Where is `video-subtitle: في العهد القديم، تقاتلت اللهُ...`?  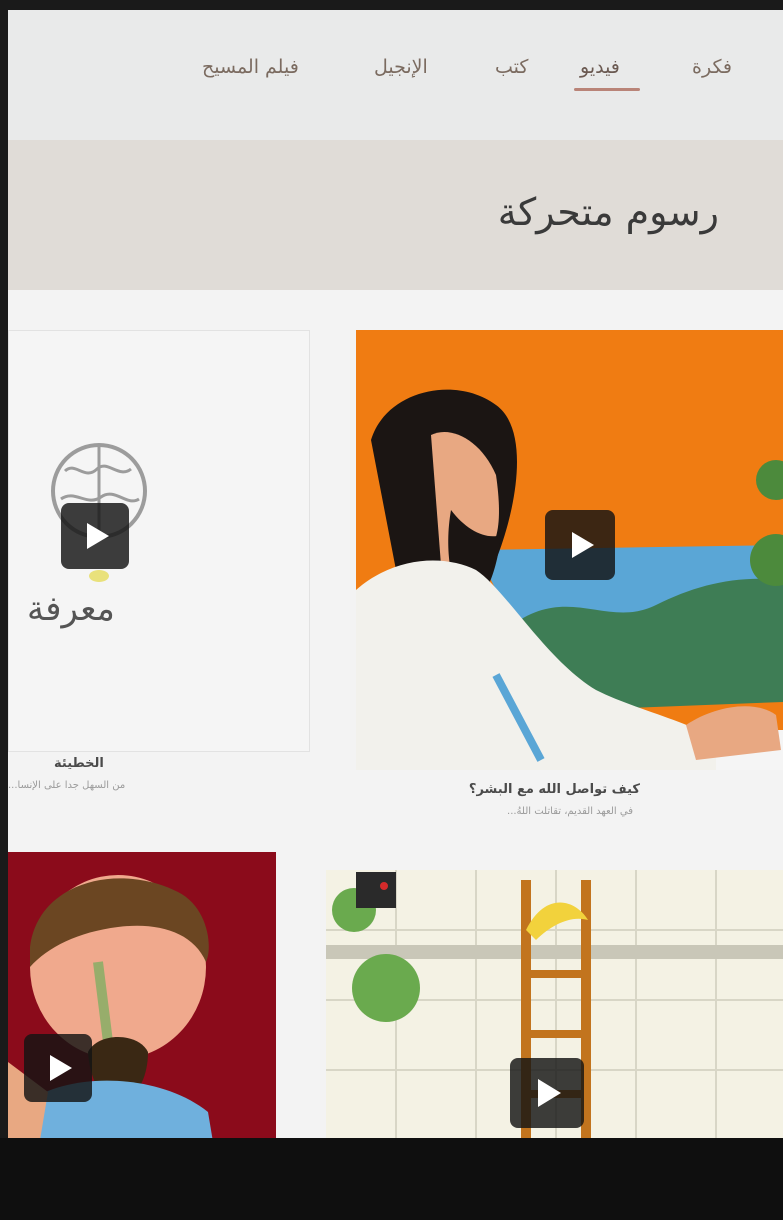 video-subtitle: في العهد القديم، تقاتلت اللهُ... is located at coordinates (570, 811).